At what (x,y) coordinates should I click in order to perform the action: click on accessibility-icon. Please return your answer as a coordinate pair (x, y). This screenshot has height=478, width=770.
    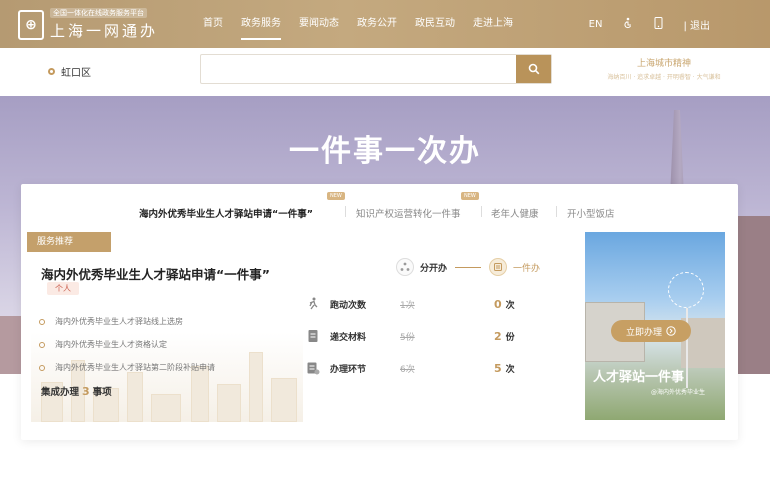
    Looking at the image, I should click on (628, 24).